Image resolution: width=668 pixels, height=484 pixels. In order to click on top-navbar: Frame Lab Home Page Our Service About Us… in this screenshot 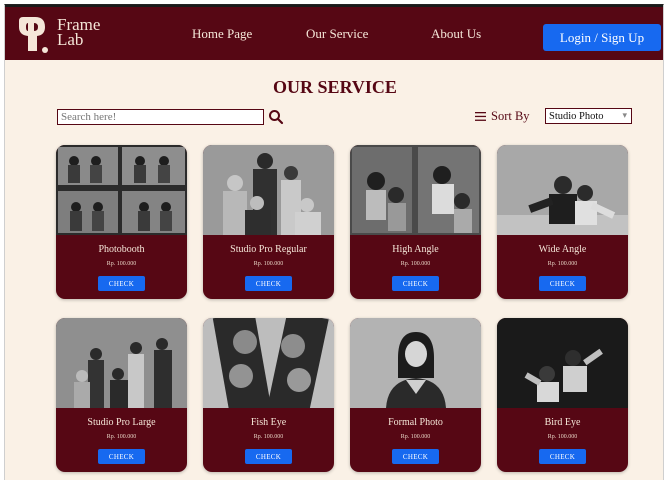, I will do `click(334, 32)`.